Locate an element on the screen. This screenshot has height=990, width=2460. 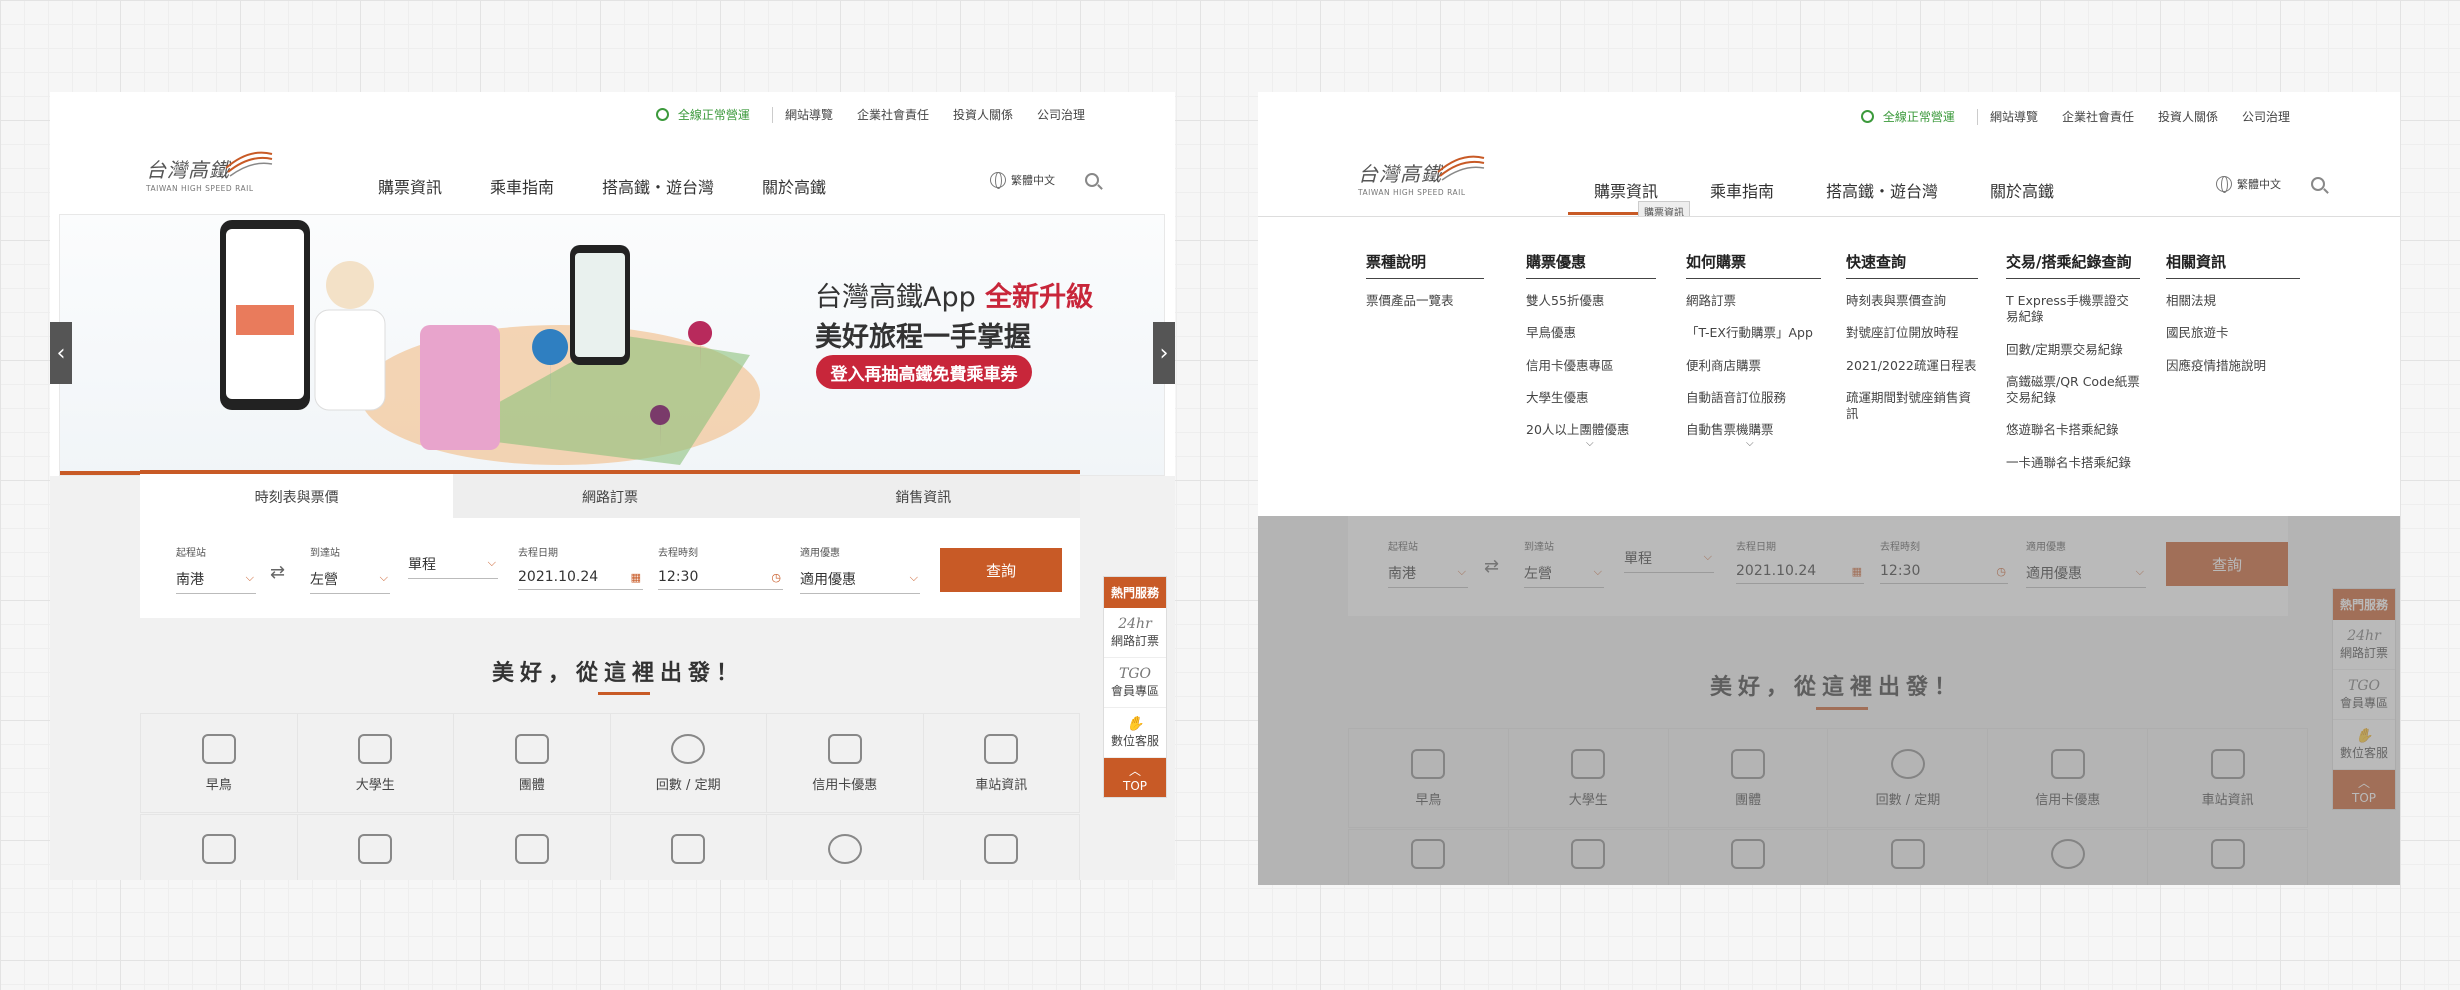
hot-member: TGO 會員專區 is located at coordinates (1135, 683).